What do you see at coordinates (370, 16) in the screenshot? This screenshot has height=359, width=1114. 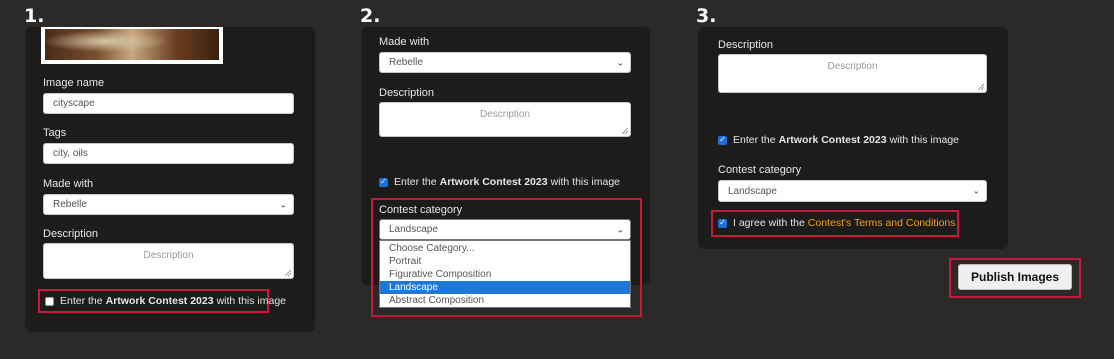 I see `step-number-2: 2.` at bounding box center [370, 16].